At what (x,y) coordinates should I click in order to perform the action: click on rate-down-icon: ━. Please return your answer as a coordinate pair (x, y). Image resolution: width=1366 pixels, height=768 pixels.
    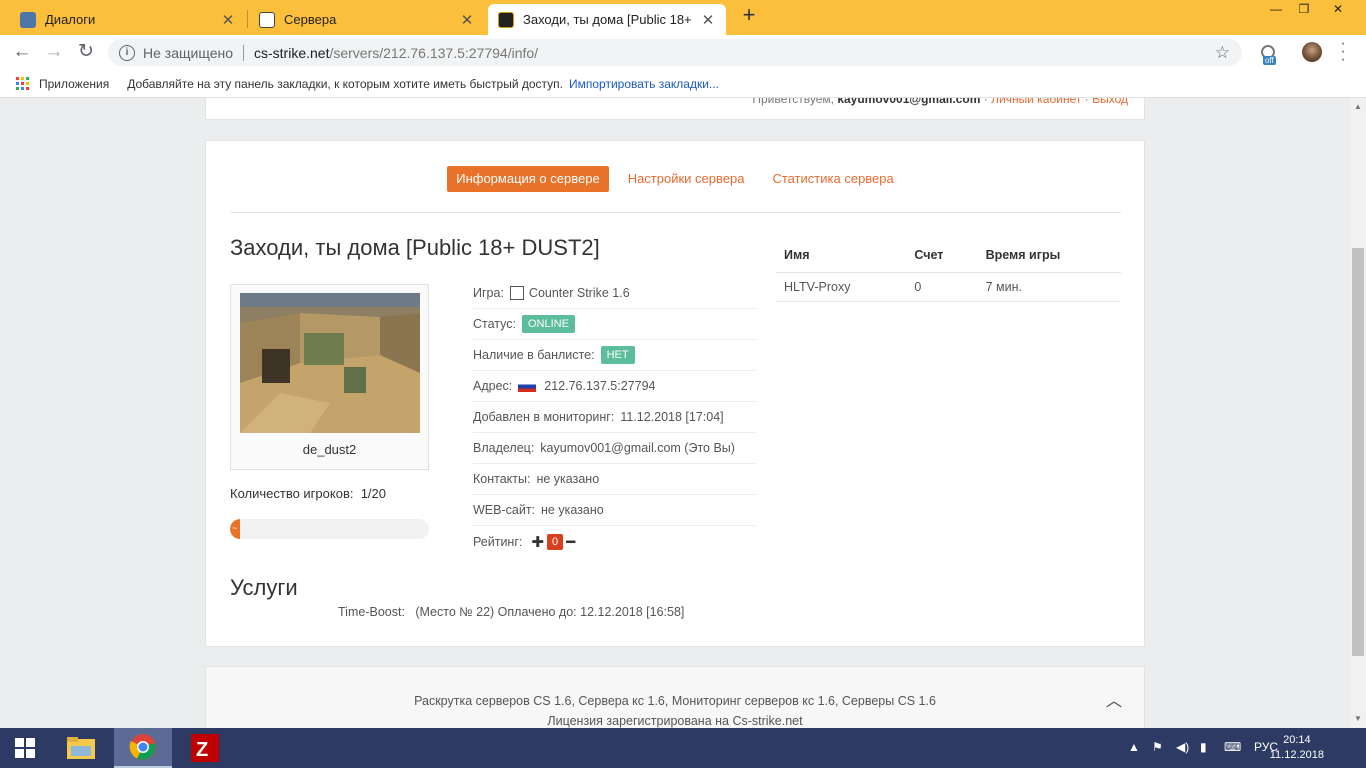
    Looking at the image, I should click on (570, 542).